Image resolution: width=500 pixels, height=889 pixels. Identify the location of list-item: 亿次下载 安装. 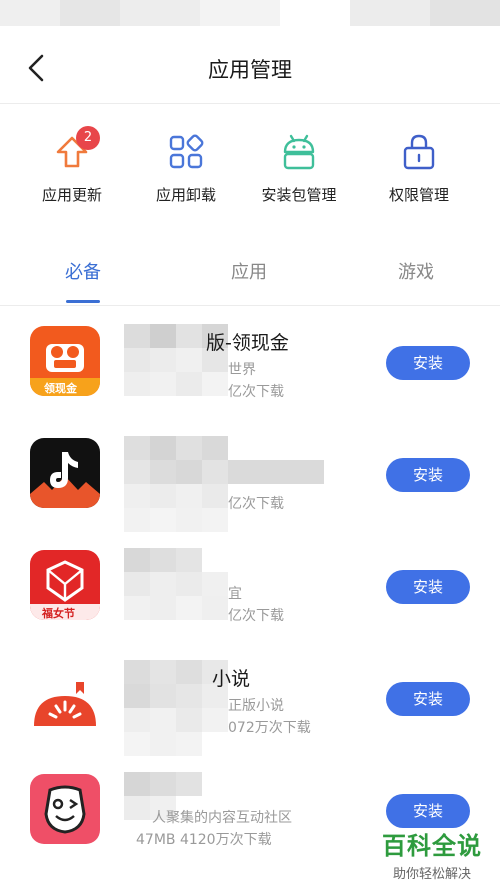
(250, 475).